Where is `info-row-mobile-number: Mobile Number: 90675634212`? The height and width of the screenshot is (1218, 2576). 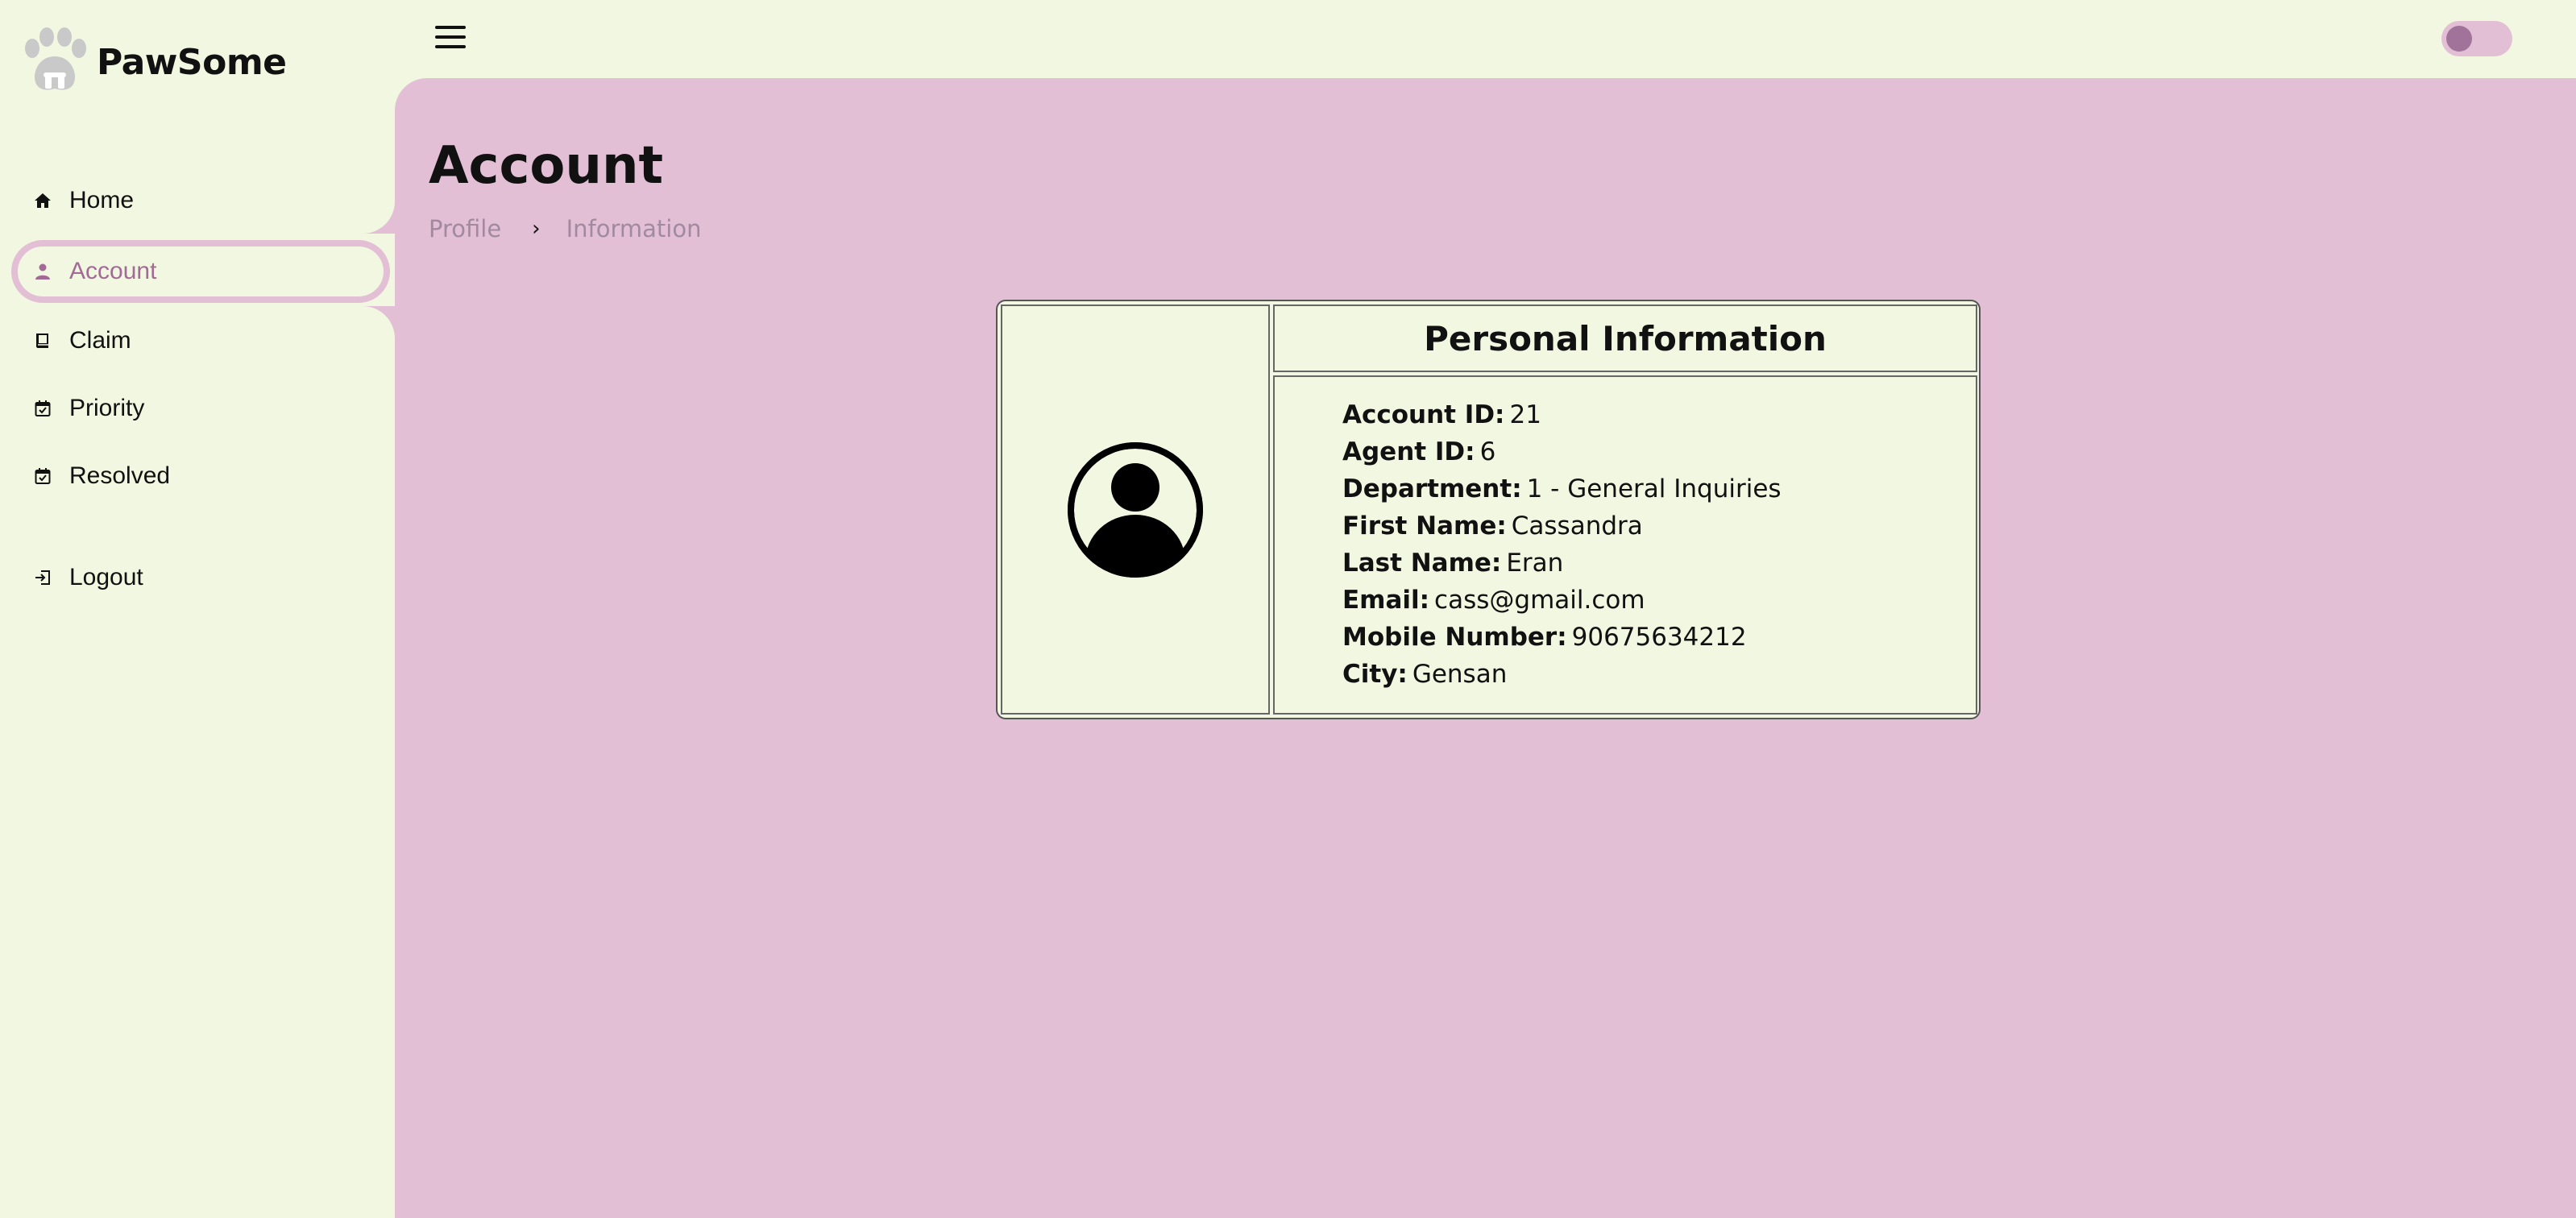
info-row-mobile-number: Mobile Number: 90675634212 is located at coordinates (1562, 637).